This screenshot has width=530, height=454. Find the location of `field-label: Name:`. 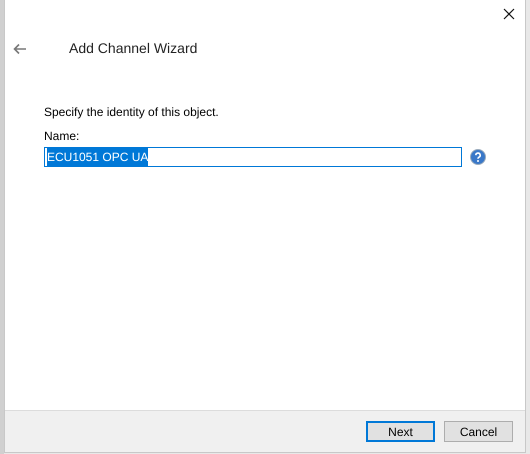

field-label: Name: is located at coordinates (62, 136).